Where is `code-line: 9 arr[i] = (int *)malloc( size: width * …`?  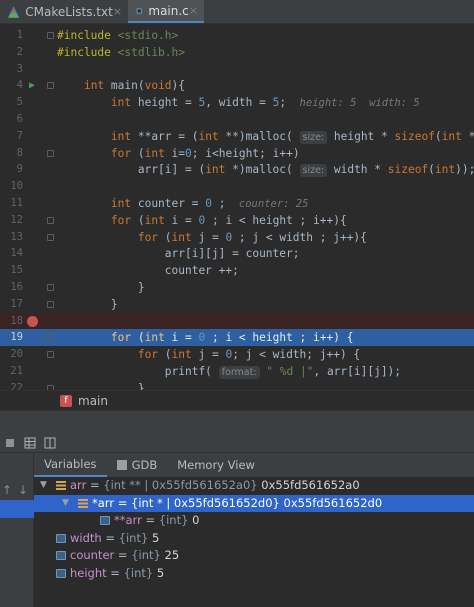 code-line: 9 arr[i] = (int *)malloc( size: width * … is located at coordinates (237, 169).